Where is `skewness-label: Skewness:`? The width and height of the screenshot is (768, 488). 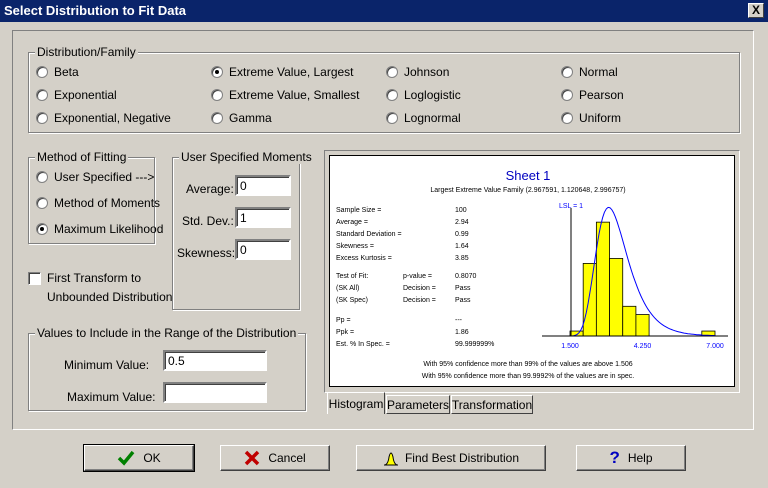 skewness-label: Skewness: is located at coordinates (206, 253).